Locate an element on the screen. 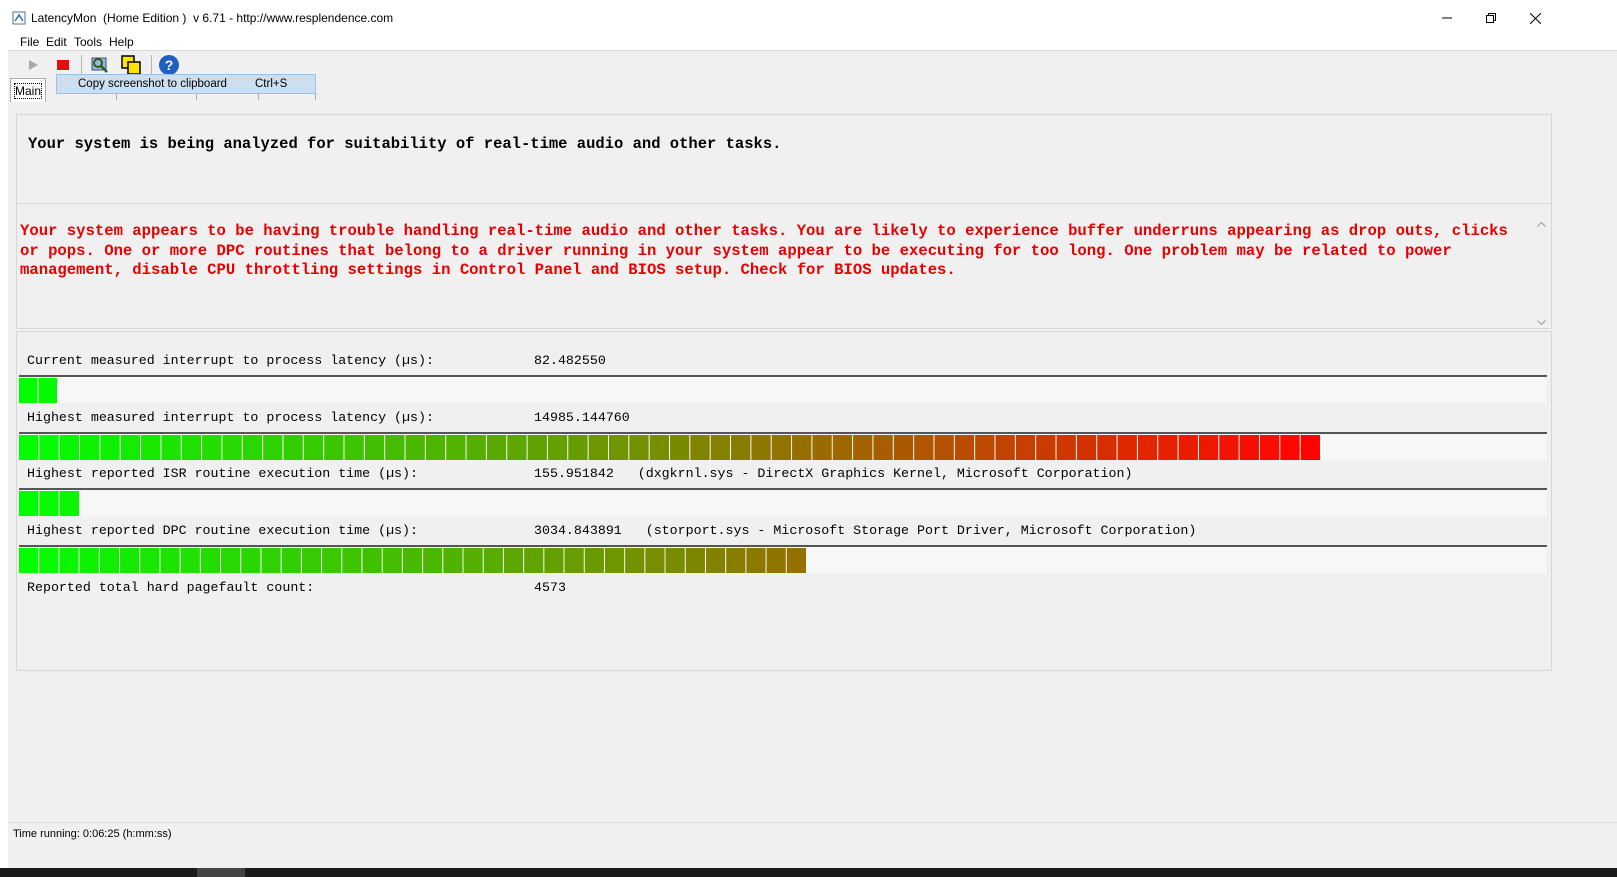 This screenshot has height=877, width=1617. menu-edit: Edit is located at coordinates (56, 42).